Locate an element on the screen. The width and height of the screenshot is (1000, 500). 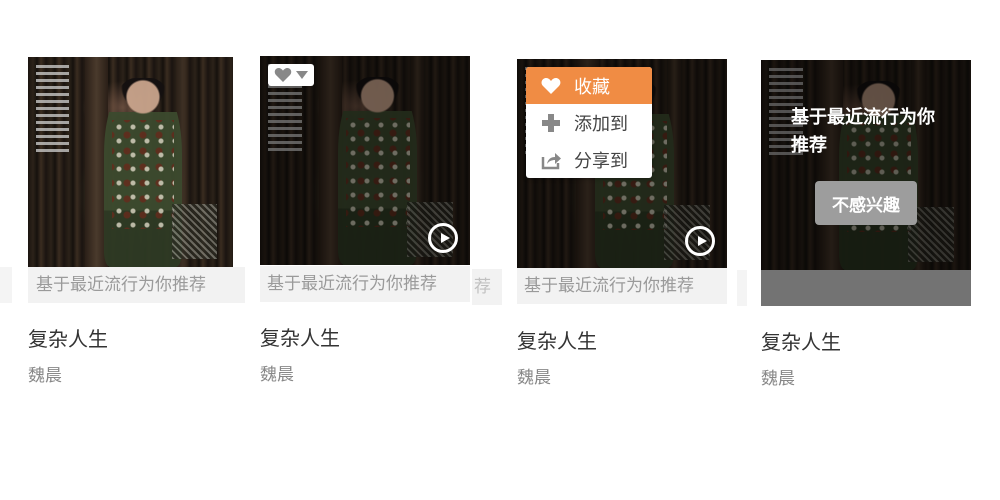
menu-item-add-to: 添加到 is located at coordinates (589, 122).